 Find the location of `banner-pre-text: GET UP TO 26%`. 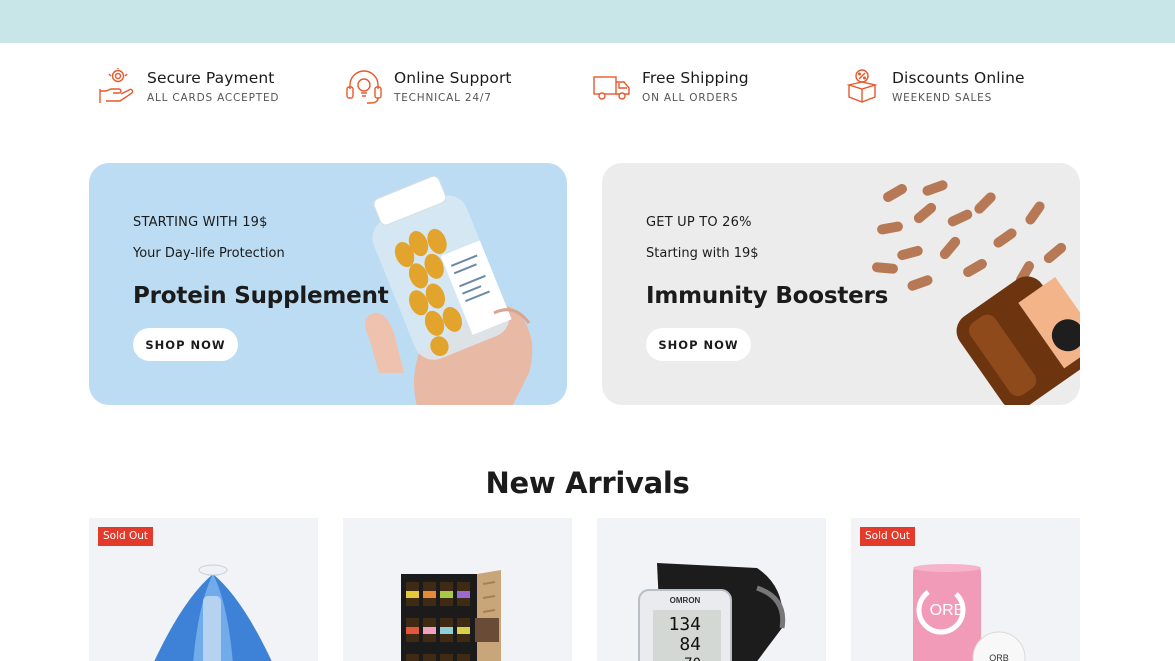

banner-pre-text: GET UP TO 26% is located at coordinates (699, 222).